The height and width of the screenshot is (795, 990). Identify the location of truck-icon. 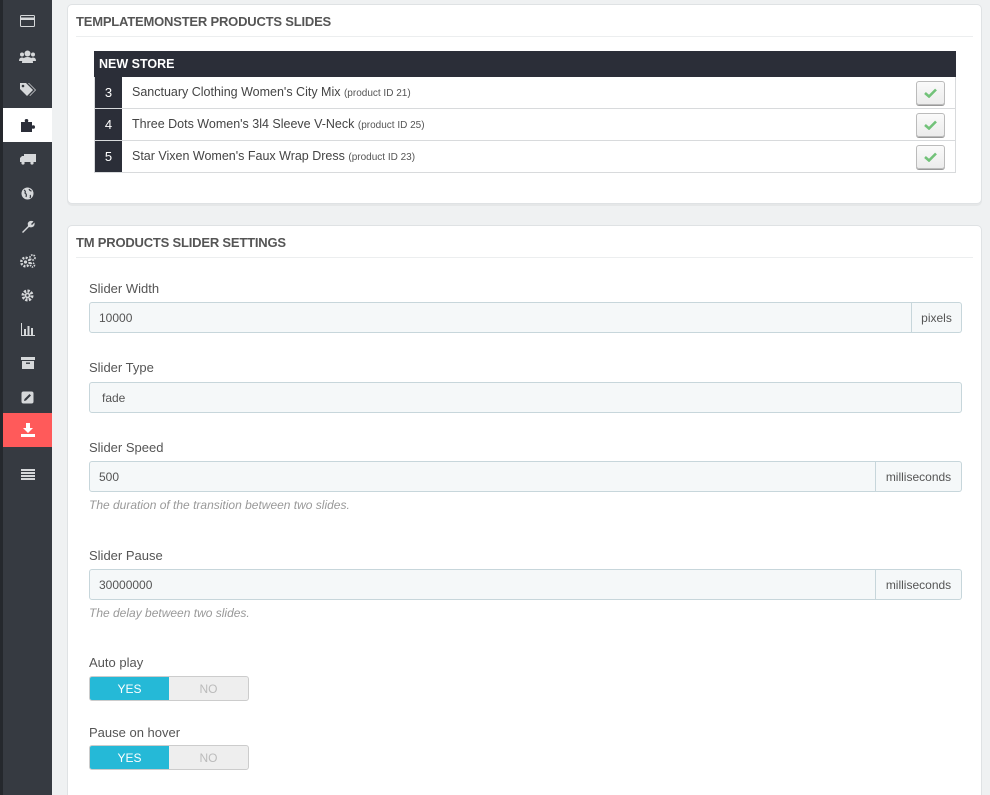
(27, 159).